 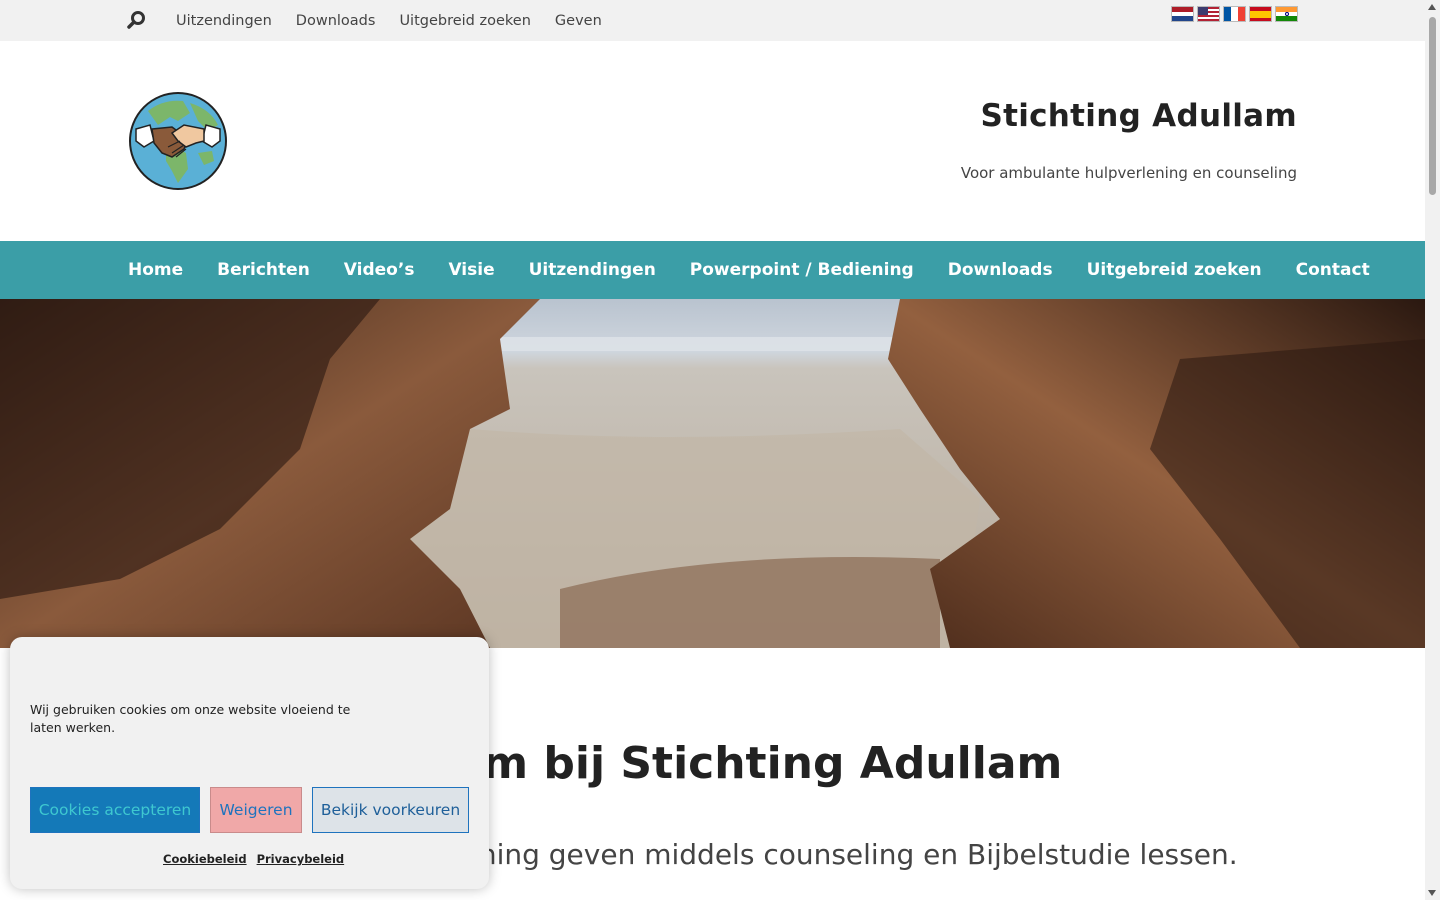 What do you see at coordinates (155, 270) in the screenshot?
I see `nav-item-home: Home` at bounding box center [155, 270].